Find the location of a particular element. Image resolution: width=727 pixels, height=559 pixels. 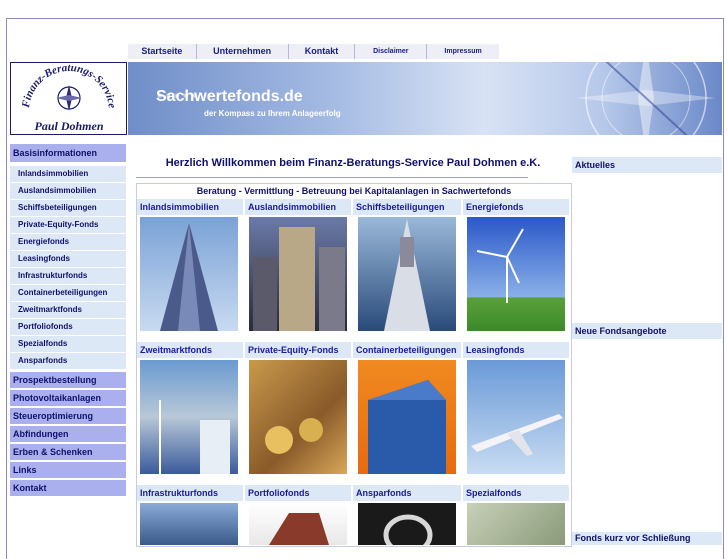

image-private-equity-fonds is located at coordinates (298, 417).